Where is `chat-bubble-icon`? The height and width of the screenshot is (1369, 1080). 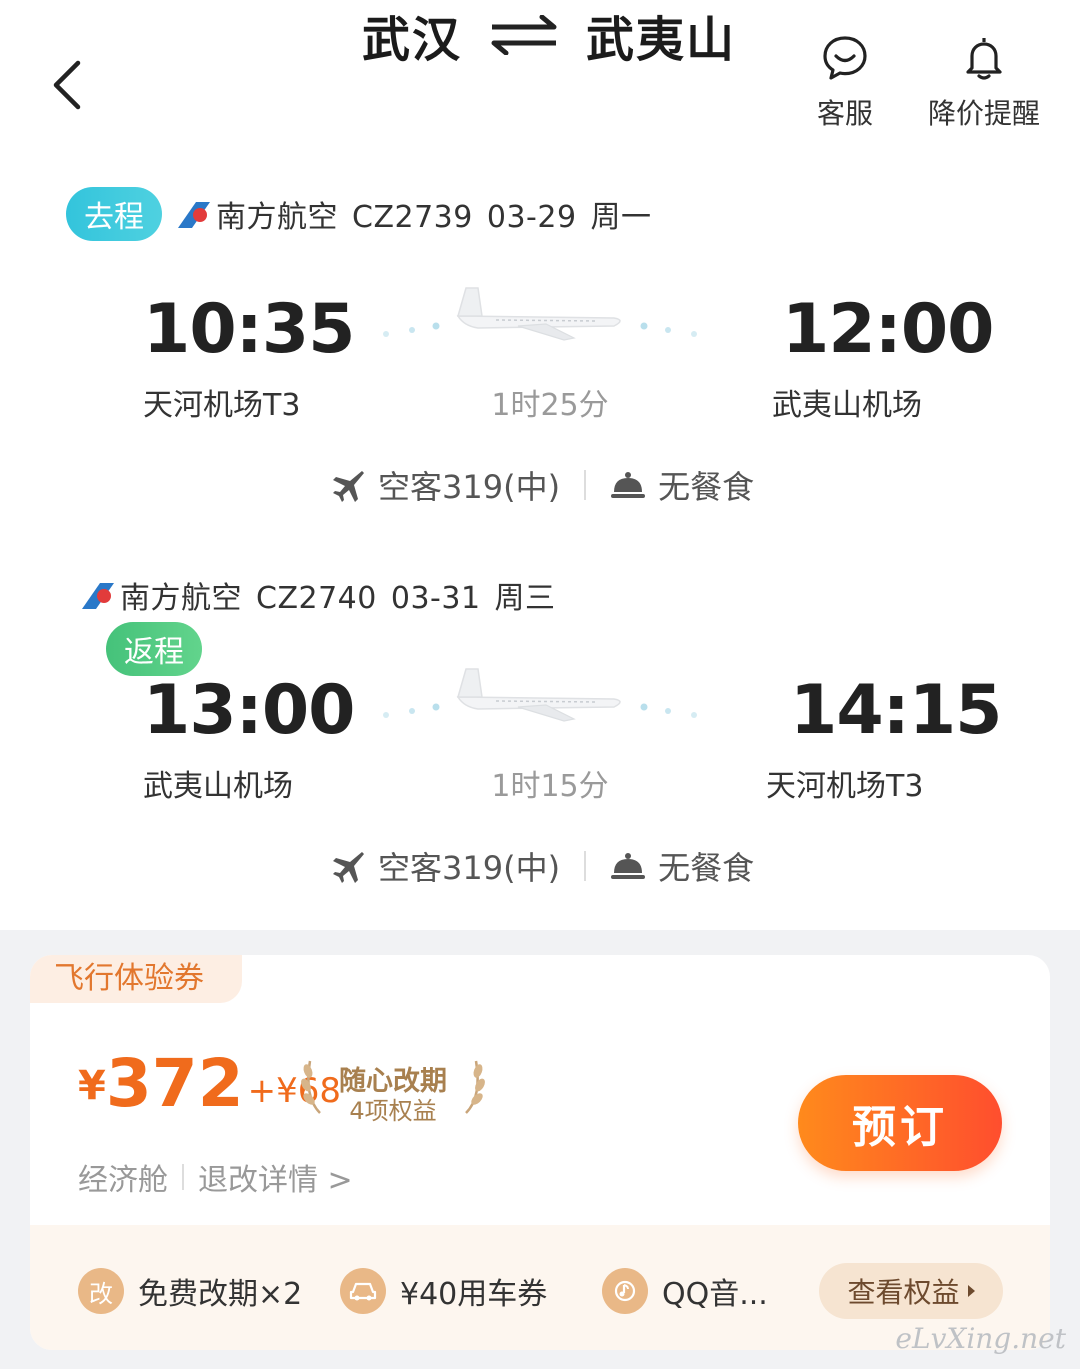 chat-bubble-icon is located at coordinates (845, 58).